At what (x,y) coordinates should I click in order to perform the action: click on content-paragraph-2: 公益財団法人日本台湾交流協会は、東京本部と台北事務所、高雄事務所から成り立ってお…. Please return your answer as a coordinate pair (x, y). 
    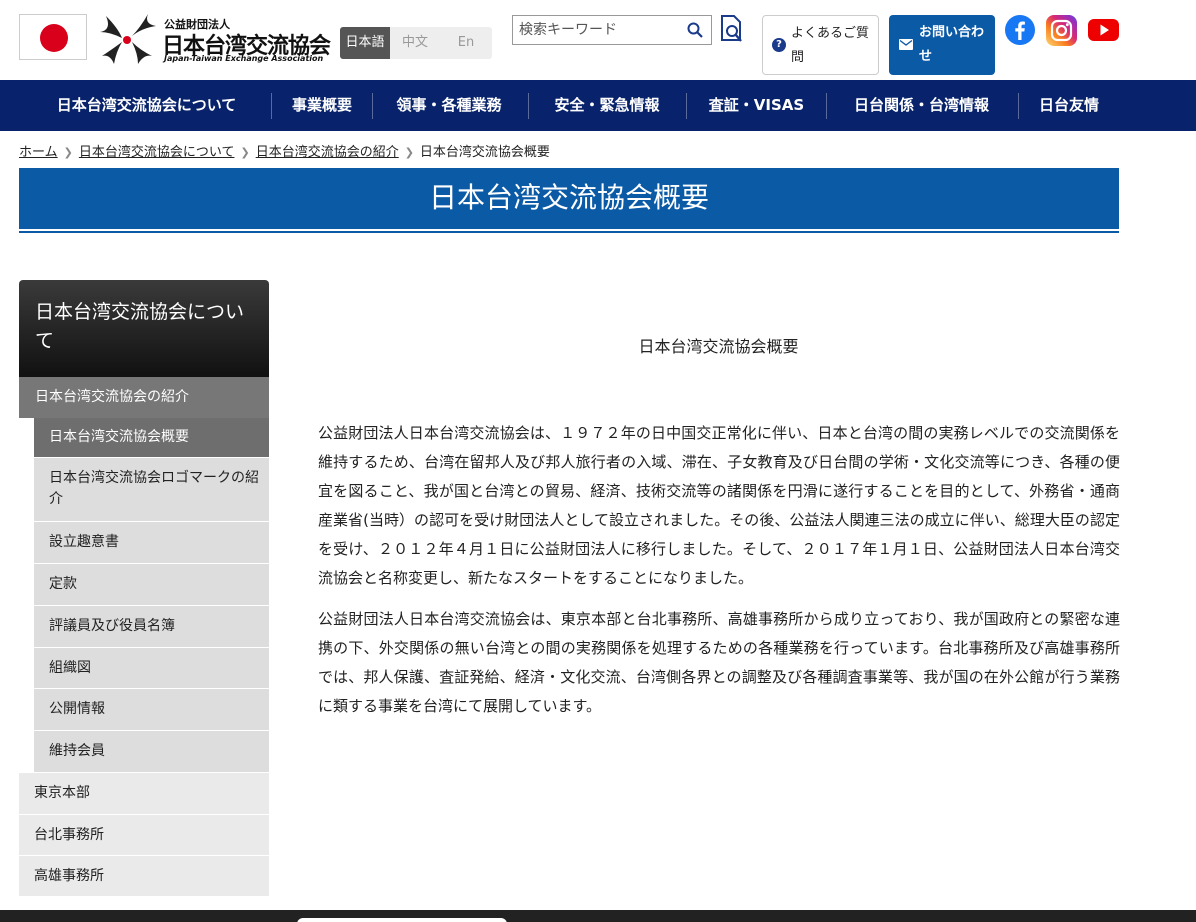
    Looking at the image, I should click on (719, 662).